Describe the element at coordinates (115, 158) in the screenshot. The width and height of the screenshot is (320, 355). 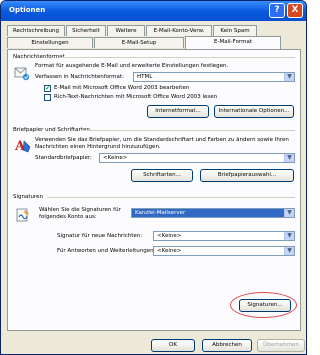
I see `default-stationery-value: <Keine>` at that location.